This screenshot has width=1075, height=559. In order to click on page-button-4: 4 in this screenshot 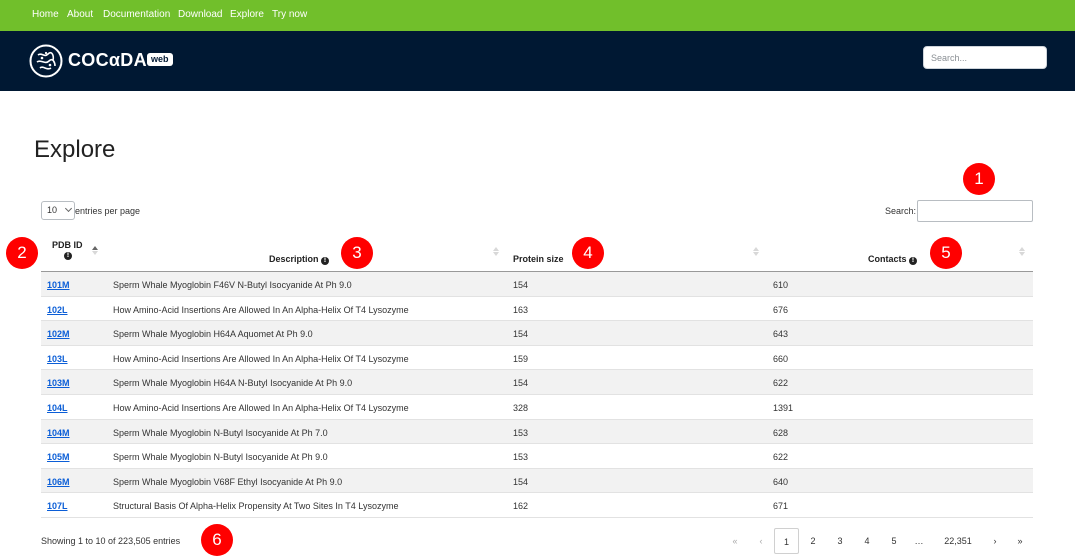, I will do `click(867, 541)`.